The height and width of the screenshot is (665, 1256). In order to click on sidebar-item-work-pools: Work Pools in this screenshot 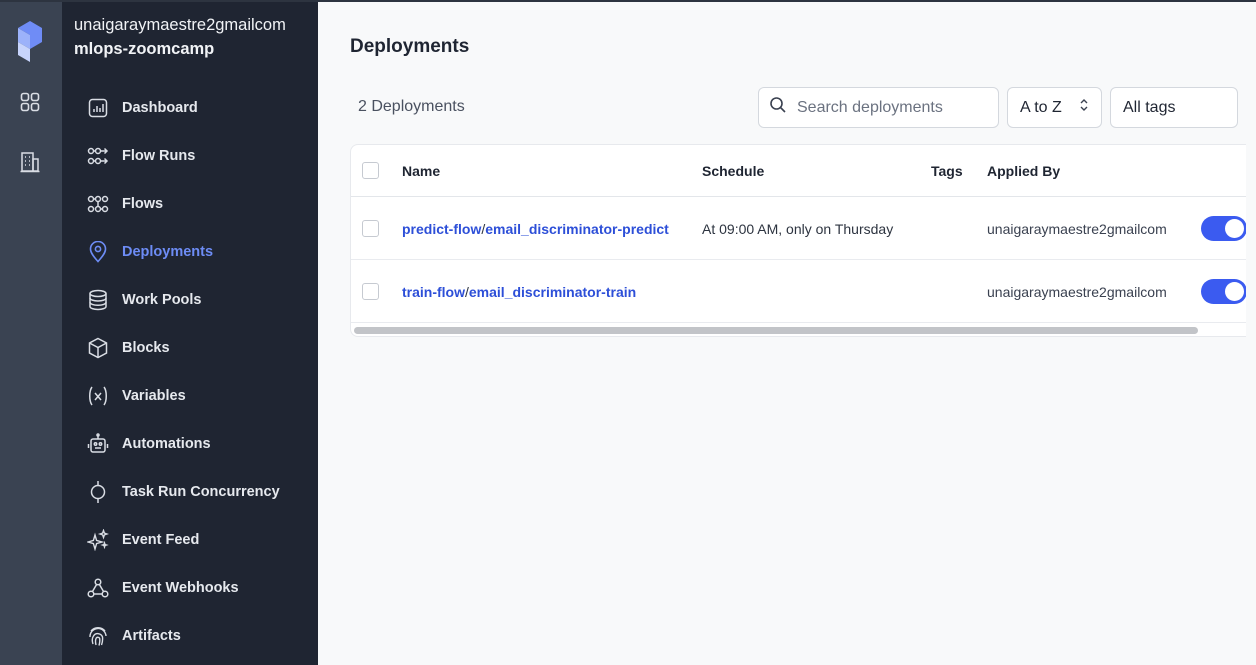, I will do `click(196, 300)`.